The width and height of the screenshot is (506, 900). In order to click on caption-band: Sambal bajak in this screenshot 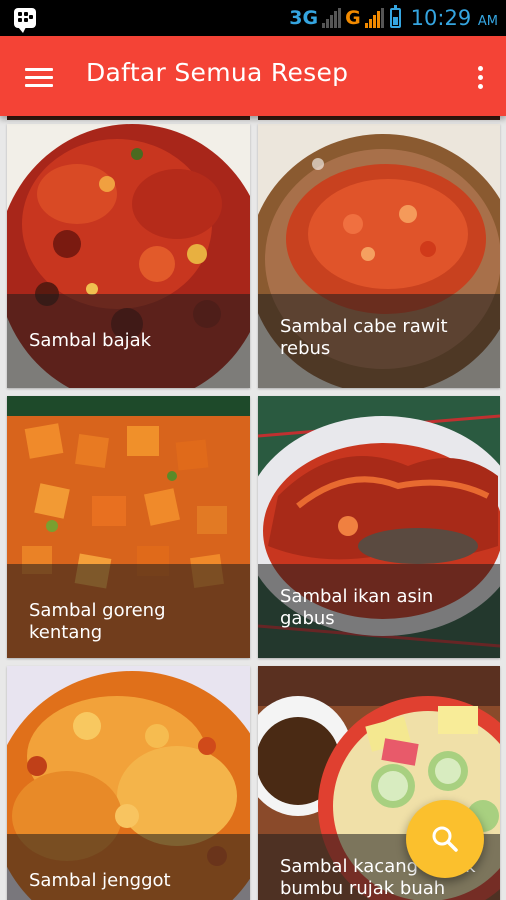, I will do `click(128, 341)`.